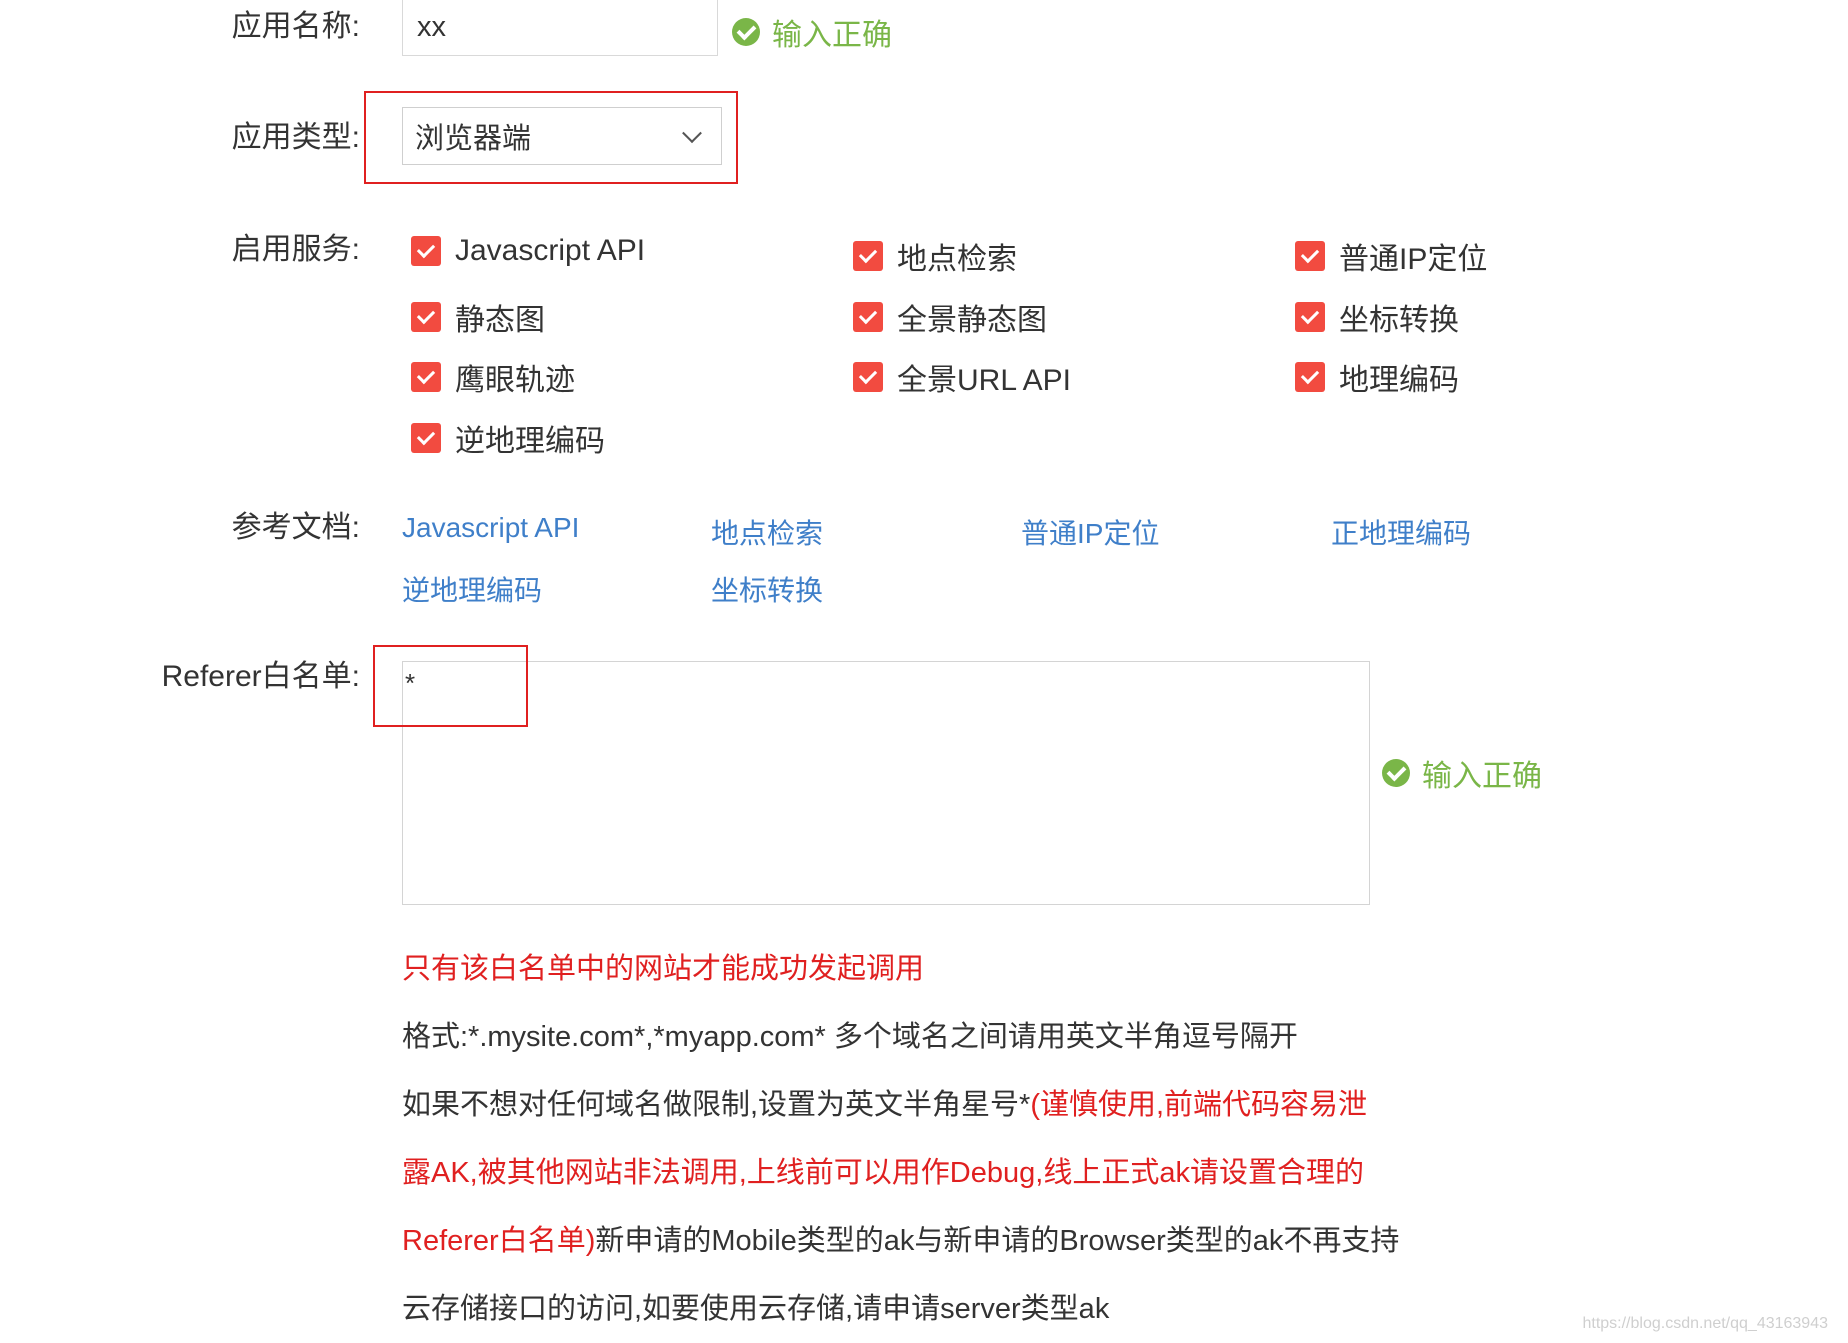  Describe the element at coordinates (972, 320) in the screenshot. I see `service-label: 全景静态图` at that location.